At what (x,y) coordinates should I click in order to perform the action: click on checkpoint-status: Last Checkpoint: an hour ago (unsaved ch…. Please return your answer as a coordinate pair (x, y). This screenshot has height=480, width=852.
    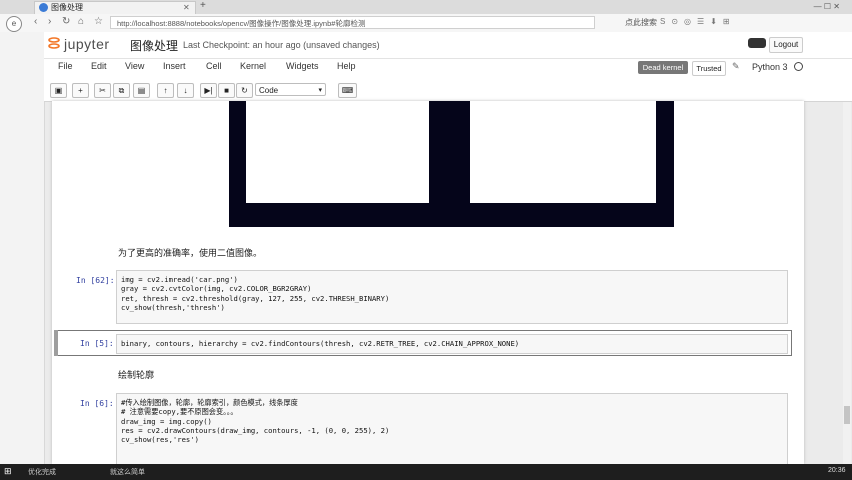
    Looking at the image, I should click on (281, 45).